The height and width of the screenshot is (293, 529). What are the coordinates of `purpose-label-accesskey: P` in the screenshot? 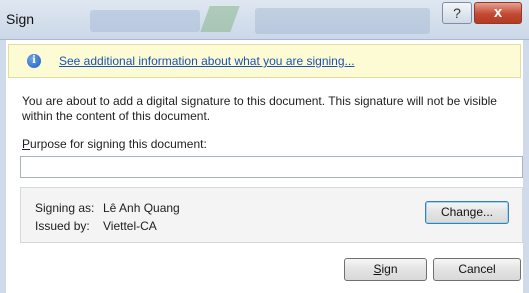 It's located at (26, 144).